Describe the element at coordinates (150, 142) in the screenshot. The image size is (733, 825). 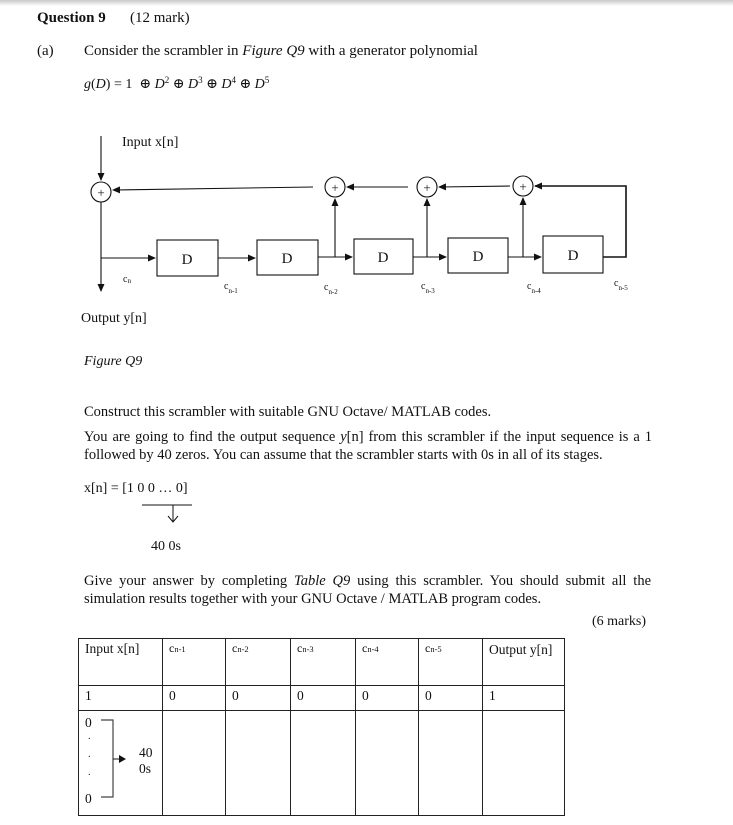
I see `input-label: Input x[n]` at that location.